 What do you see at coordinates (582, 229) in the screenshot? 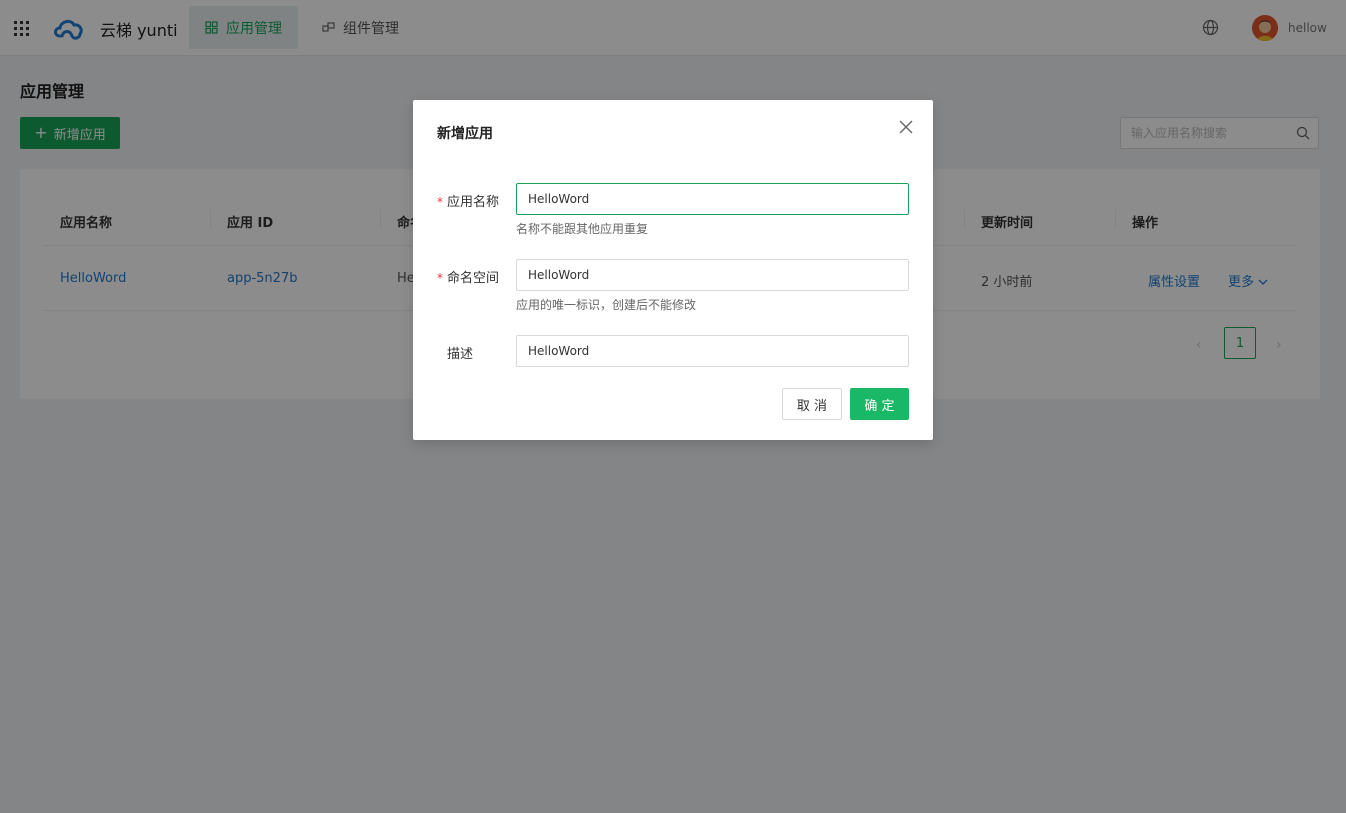
I see `app-name-help: 名称不能跟其他应用重复` at bounding box center [582, 229].